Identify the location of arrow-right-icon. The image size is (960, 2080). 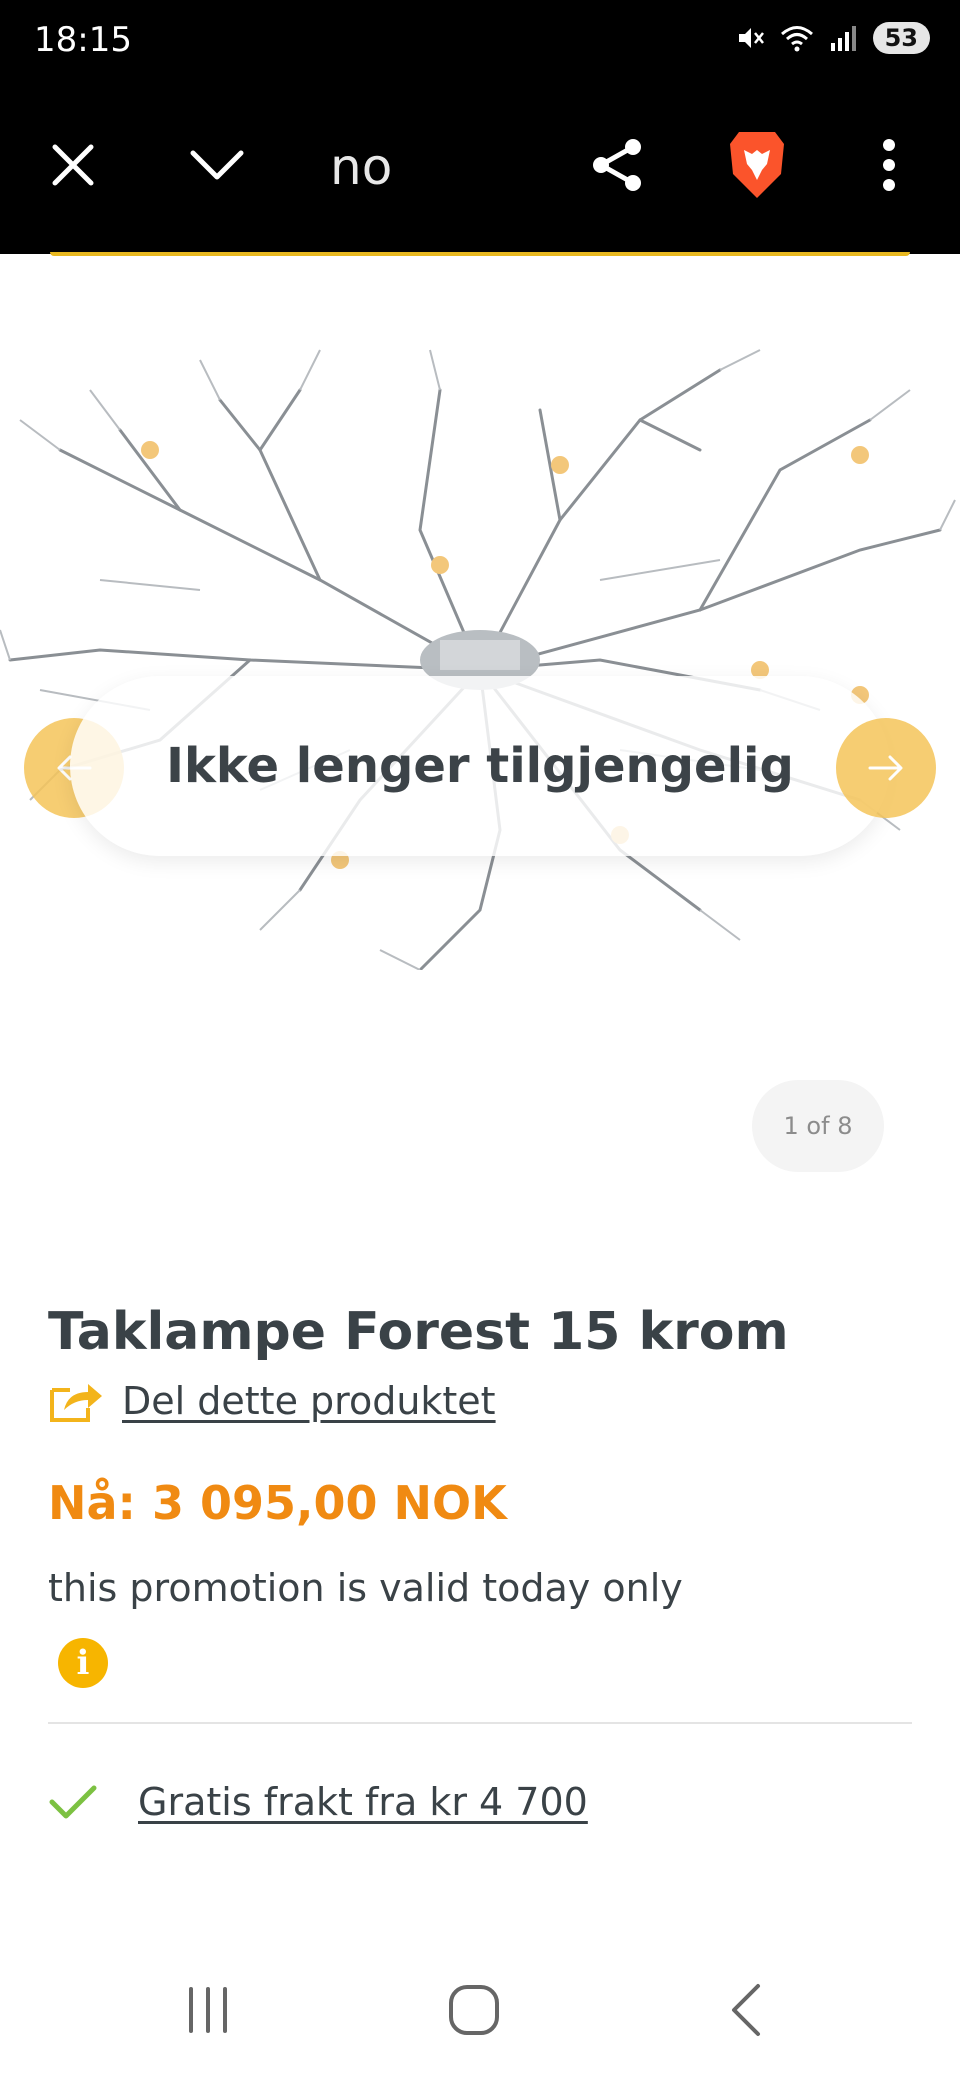
(885, 768).